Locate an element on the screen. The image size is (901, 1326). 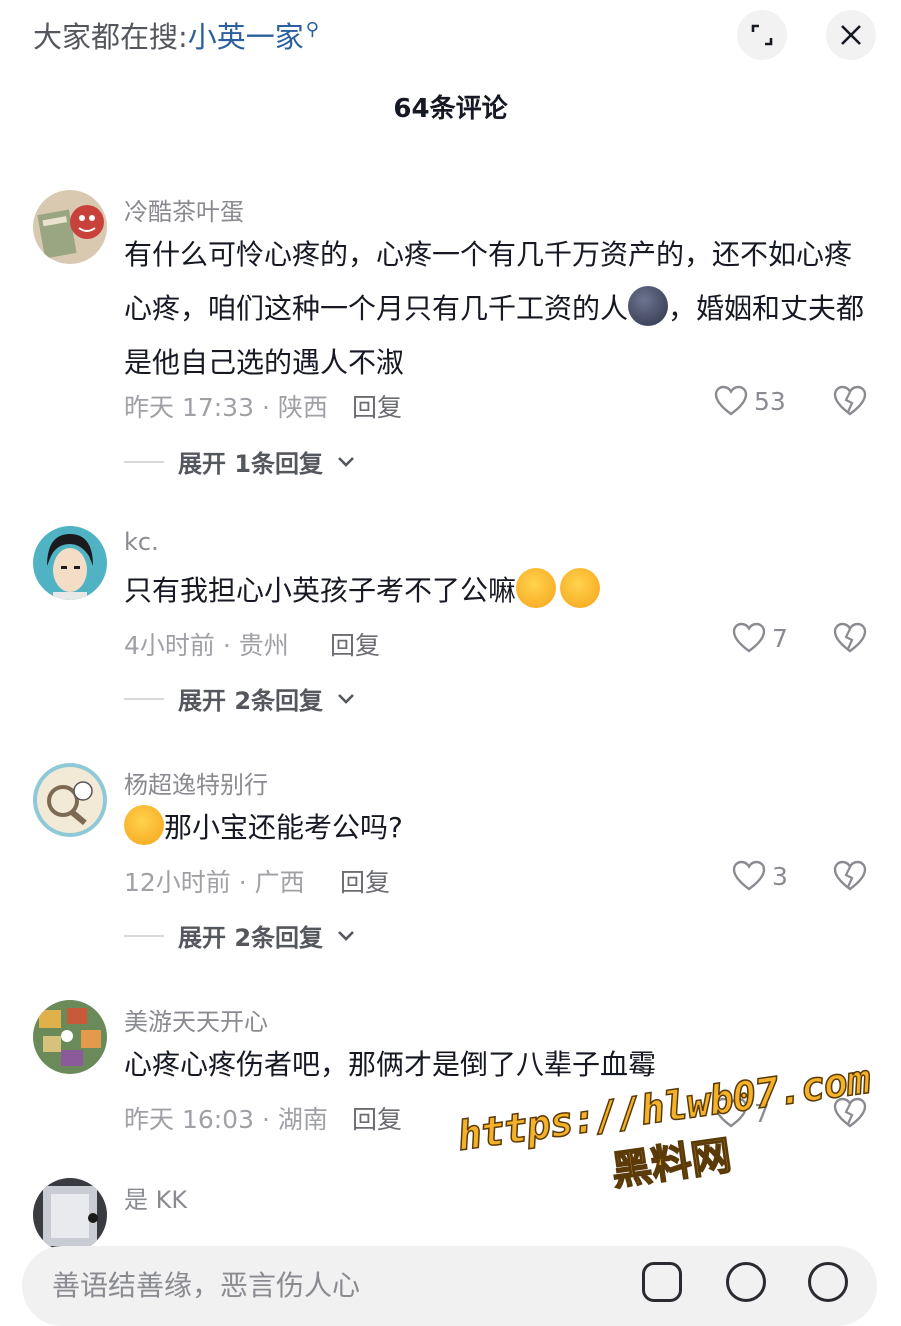
like-button: 3 is located at coordinates (760, 876).